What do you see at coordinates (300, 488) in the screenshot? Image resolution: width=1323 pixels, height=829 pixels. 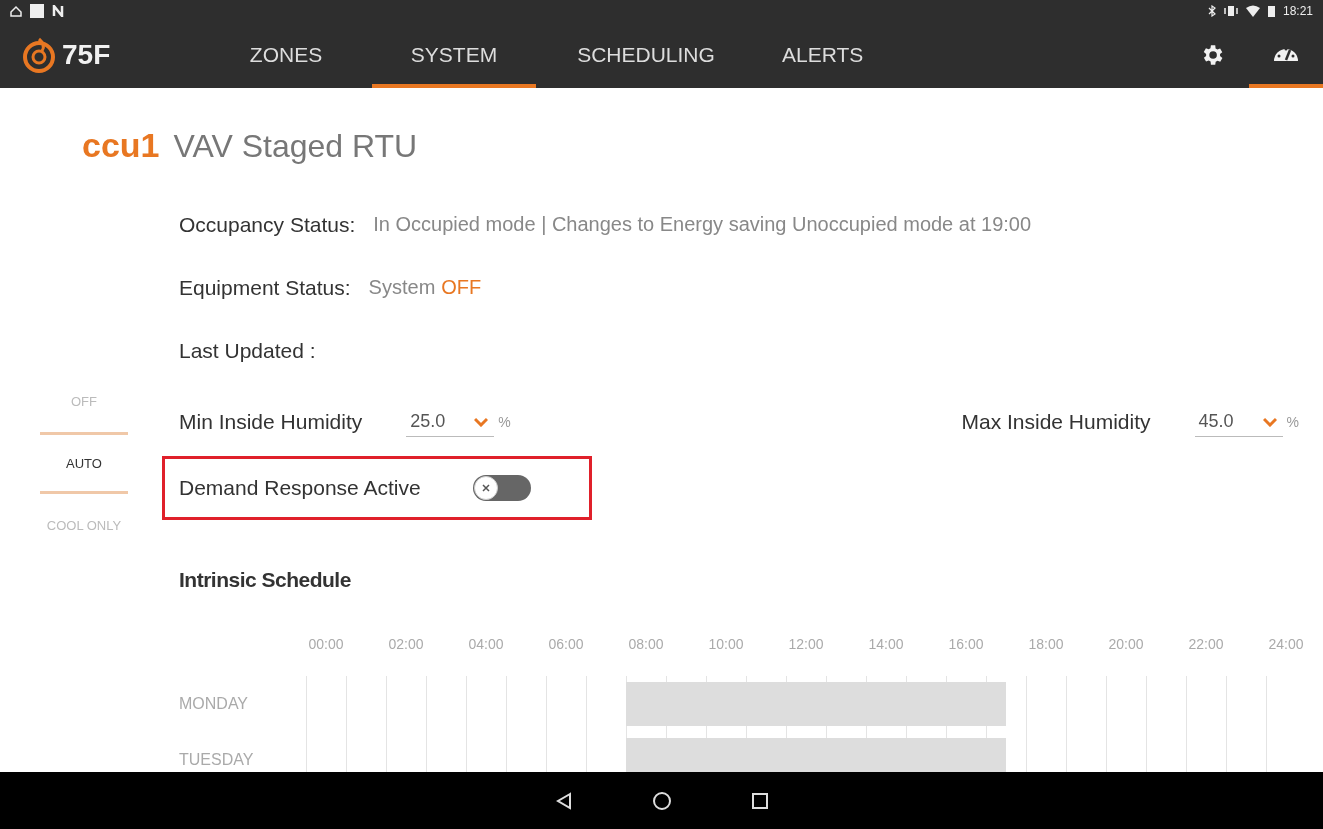 I see `demand-response-label: Demand Response Active` at bounding box center [300, 488].